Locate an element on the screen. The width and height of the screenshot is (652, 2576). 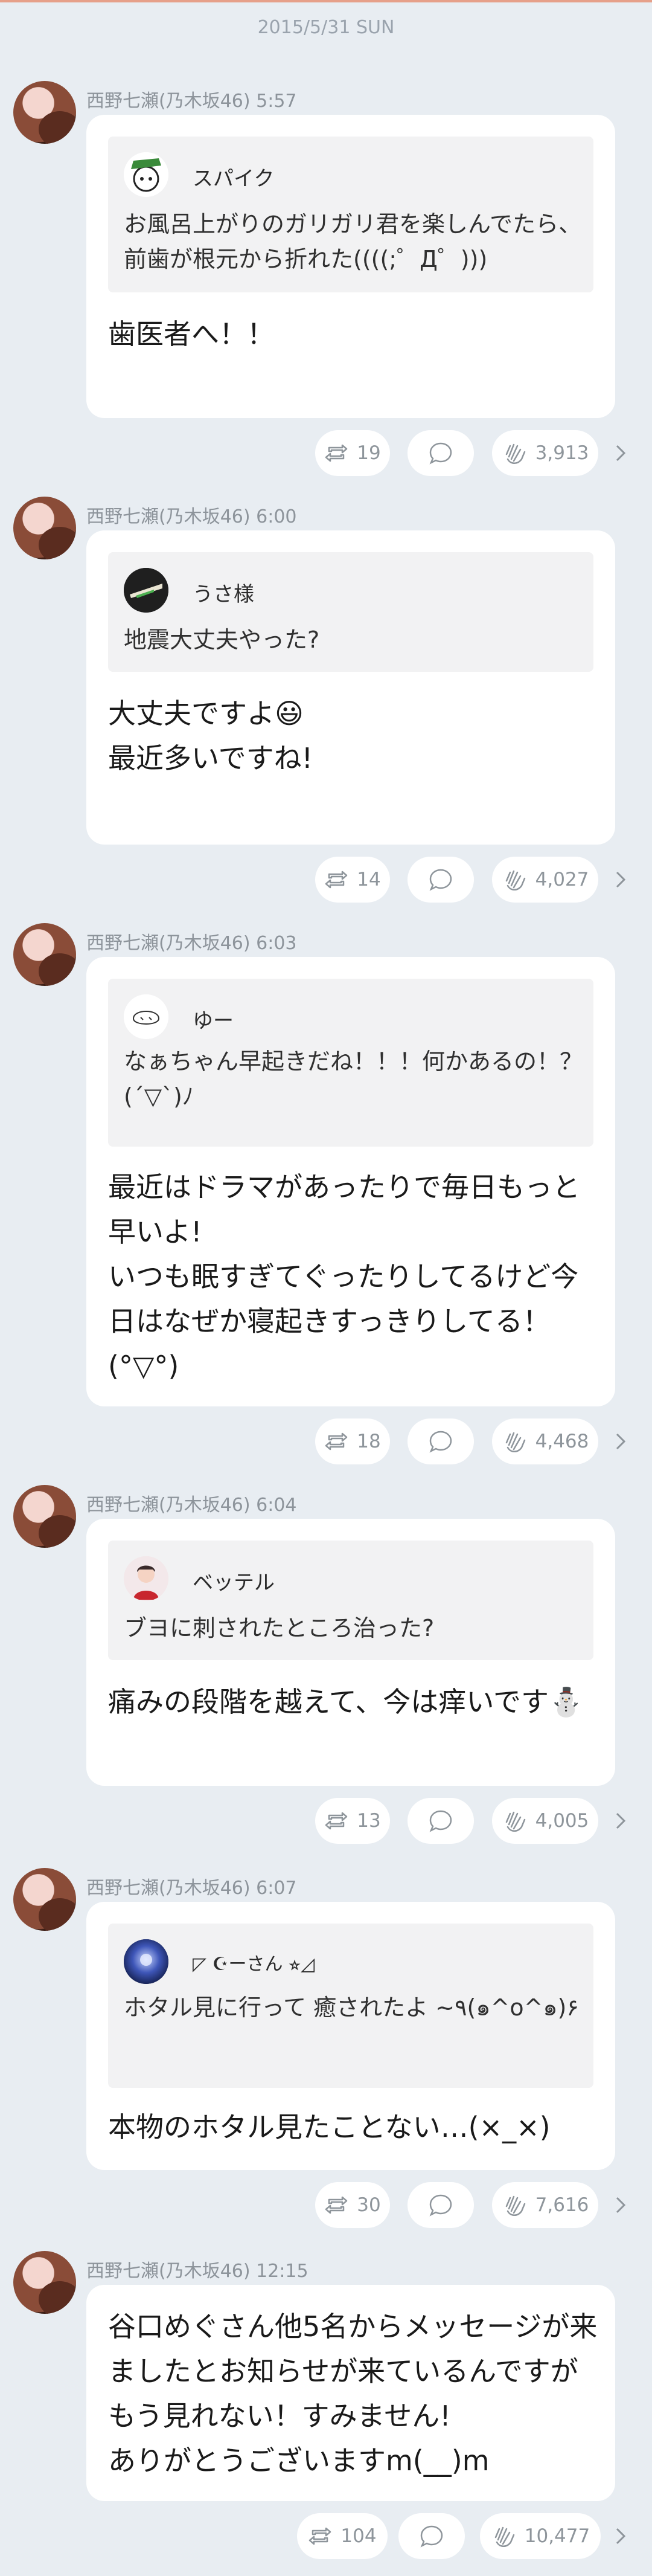
retweet-count: 14 is located at coordinates (369, 880).